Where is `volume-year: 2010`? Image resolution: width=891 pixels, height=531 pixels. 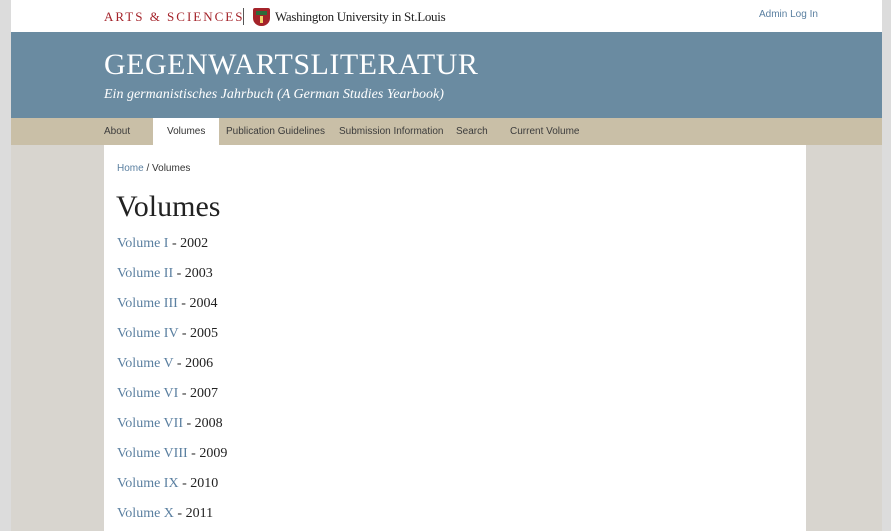 volume-year: 2010 is located at coordinates (204, 483).